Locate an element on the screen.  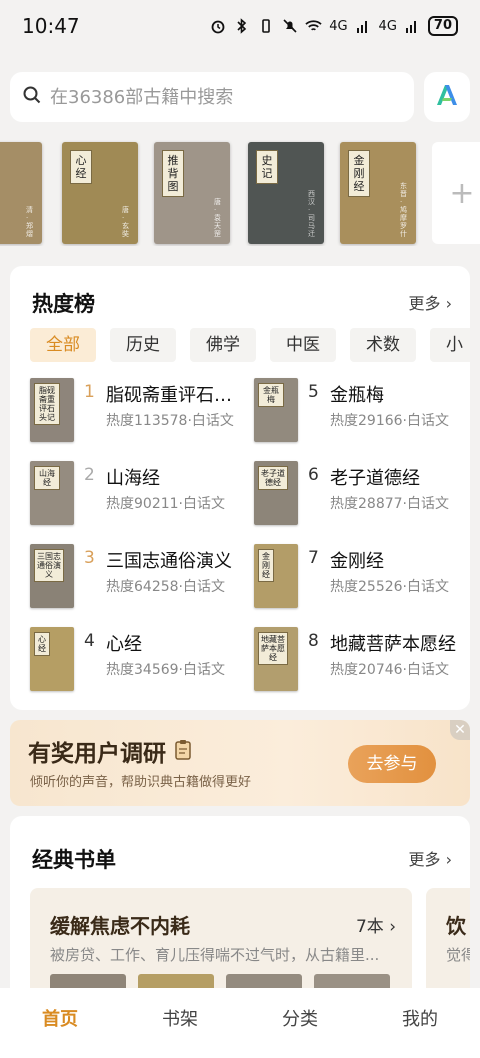
hot-more-link: 更多 › is located at coordinates (430, 302).